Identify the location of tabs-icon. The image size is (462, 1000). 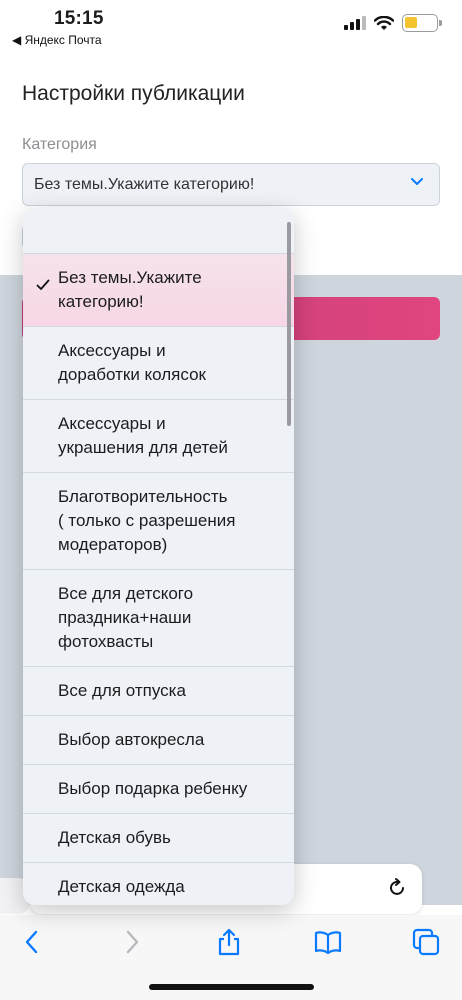
(426, 942).